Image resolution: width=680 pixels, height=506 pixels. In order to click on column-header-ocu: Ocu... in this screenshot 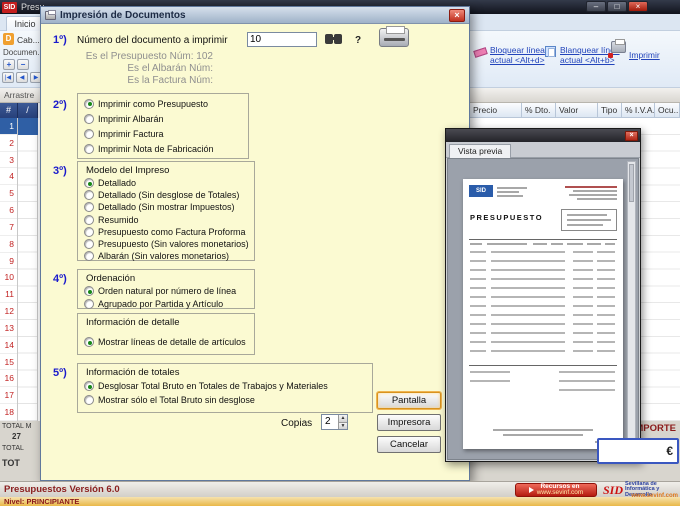, I will do `click(667, 110)`.